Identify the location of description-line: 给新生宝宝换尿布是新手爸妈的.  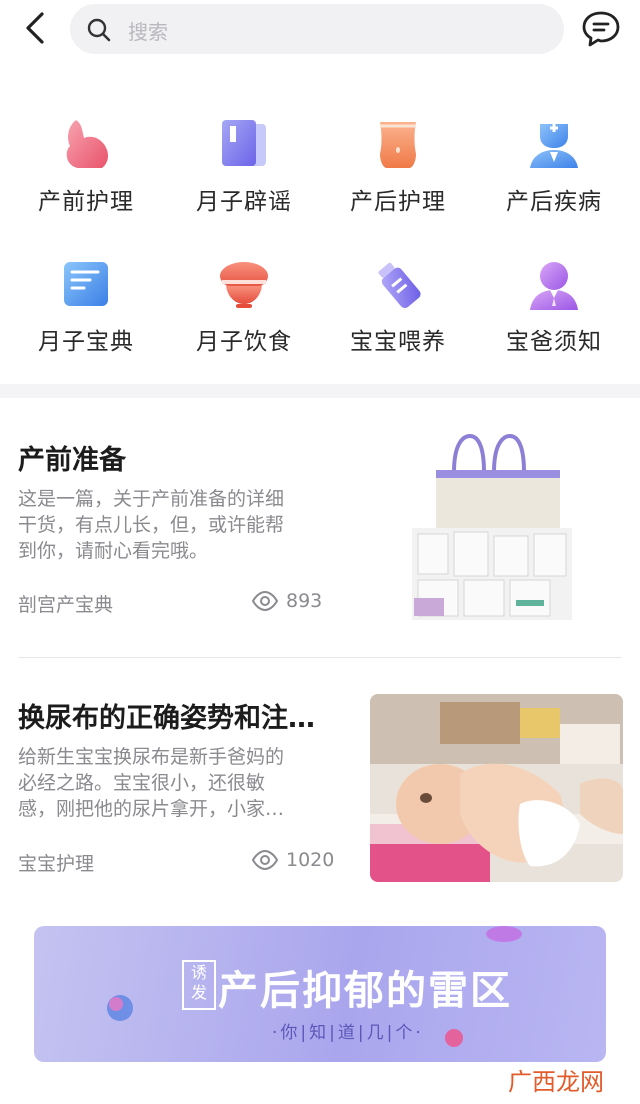
(151, 757).